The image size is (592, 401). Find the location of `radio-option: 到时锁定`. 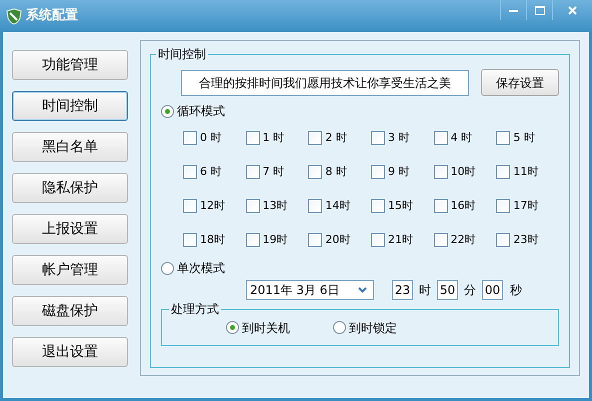

radio-option: 到时锁定 is located at coordinates (365, 327).